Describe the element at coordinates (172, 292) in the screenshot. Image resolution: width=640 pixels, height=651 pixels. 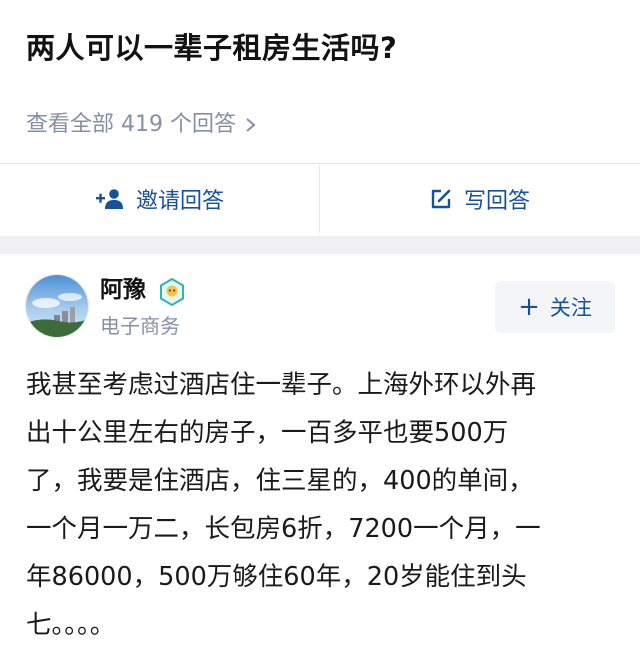
I see `verified-badge-icon` at that location.